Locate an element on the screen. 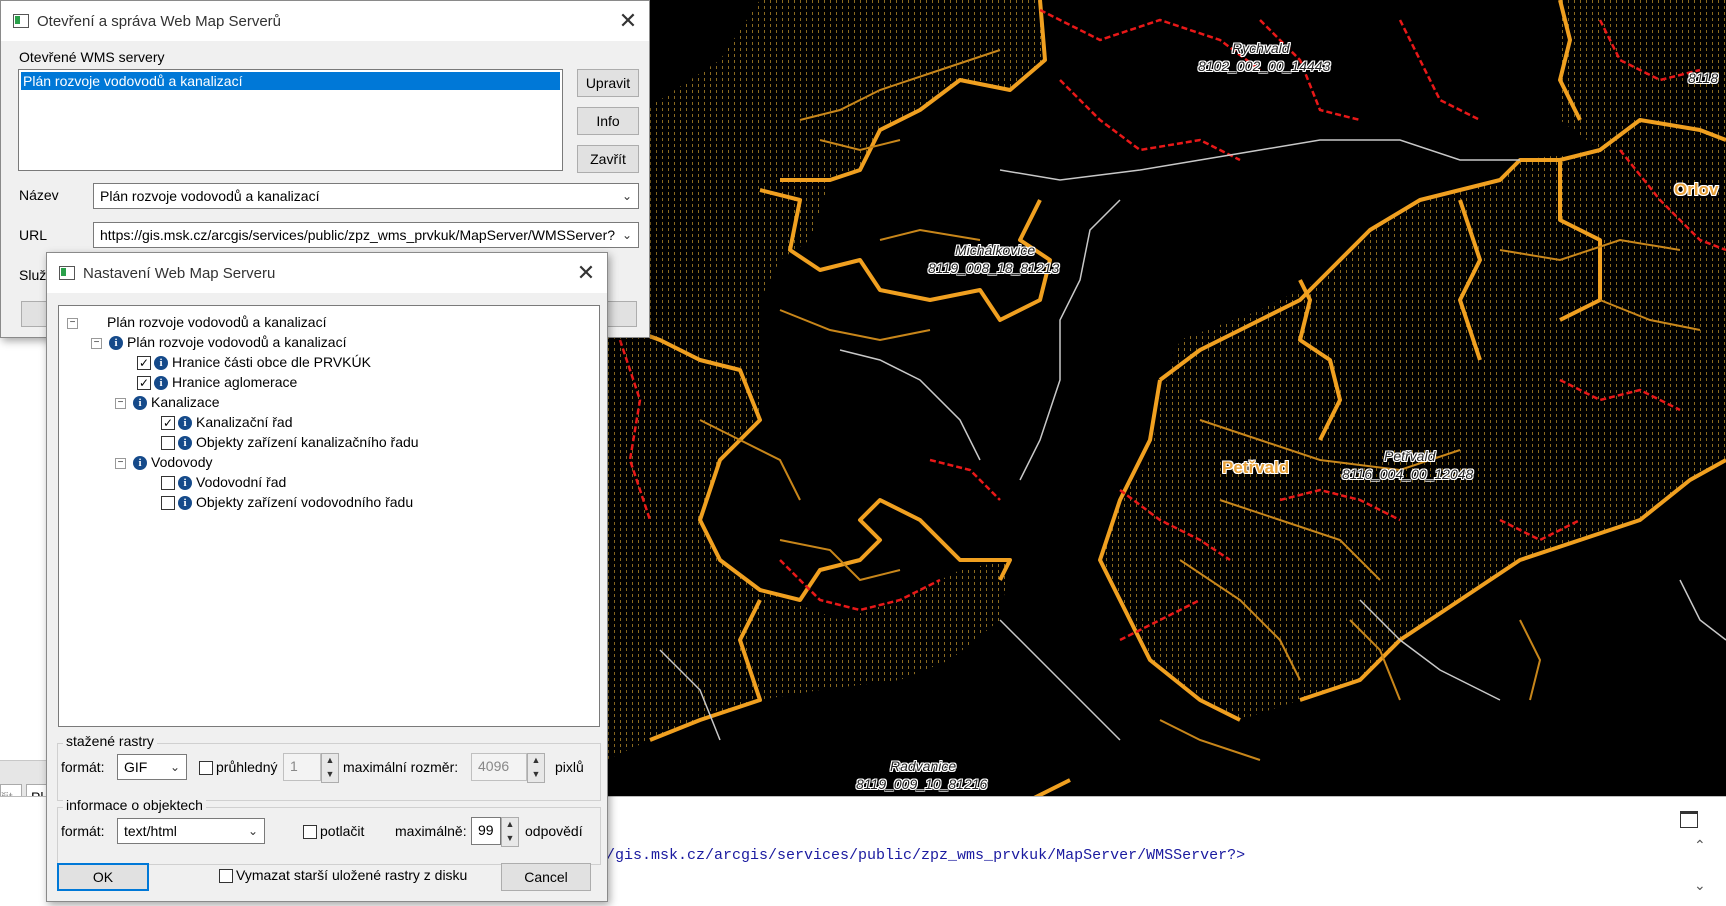  tree-layer-row: ✓ i Hranice části obce dle PRVKÚK is located at coordinates (254, 362).